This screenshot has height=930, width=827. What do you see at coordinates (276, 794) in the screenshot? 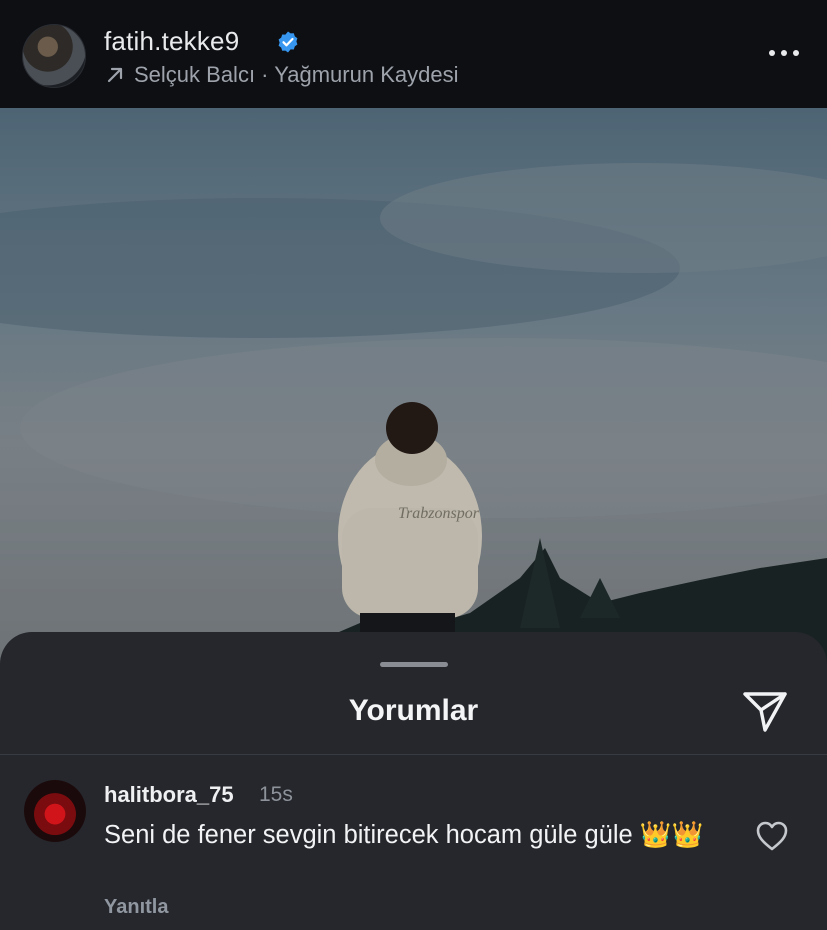
I see `comment-time: 15s` at bounding box center [276, 794].